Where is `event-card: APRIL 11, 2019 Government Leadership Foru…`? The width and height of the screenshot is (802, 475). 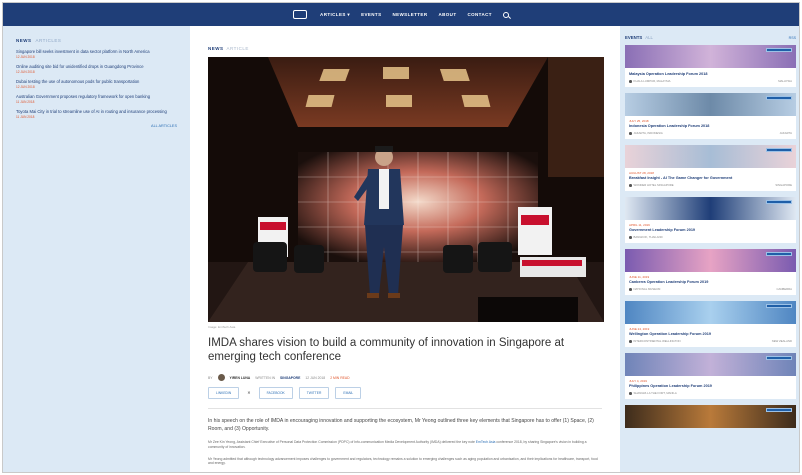 event-card: APRIL 11, 2019 Government Leadership Foru… is located at coordinates (710, 220).